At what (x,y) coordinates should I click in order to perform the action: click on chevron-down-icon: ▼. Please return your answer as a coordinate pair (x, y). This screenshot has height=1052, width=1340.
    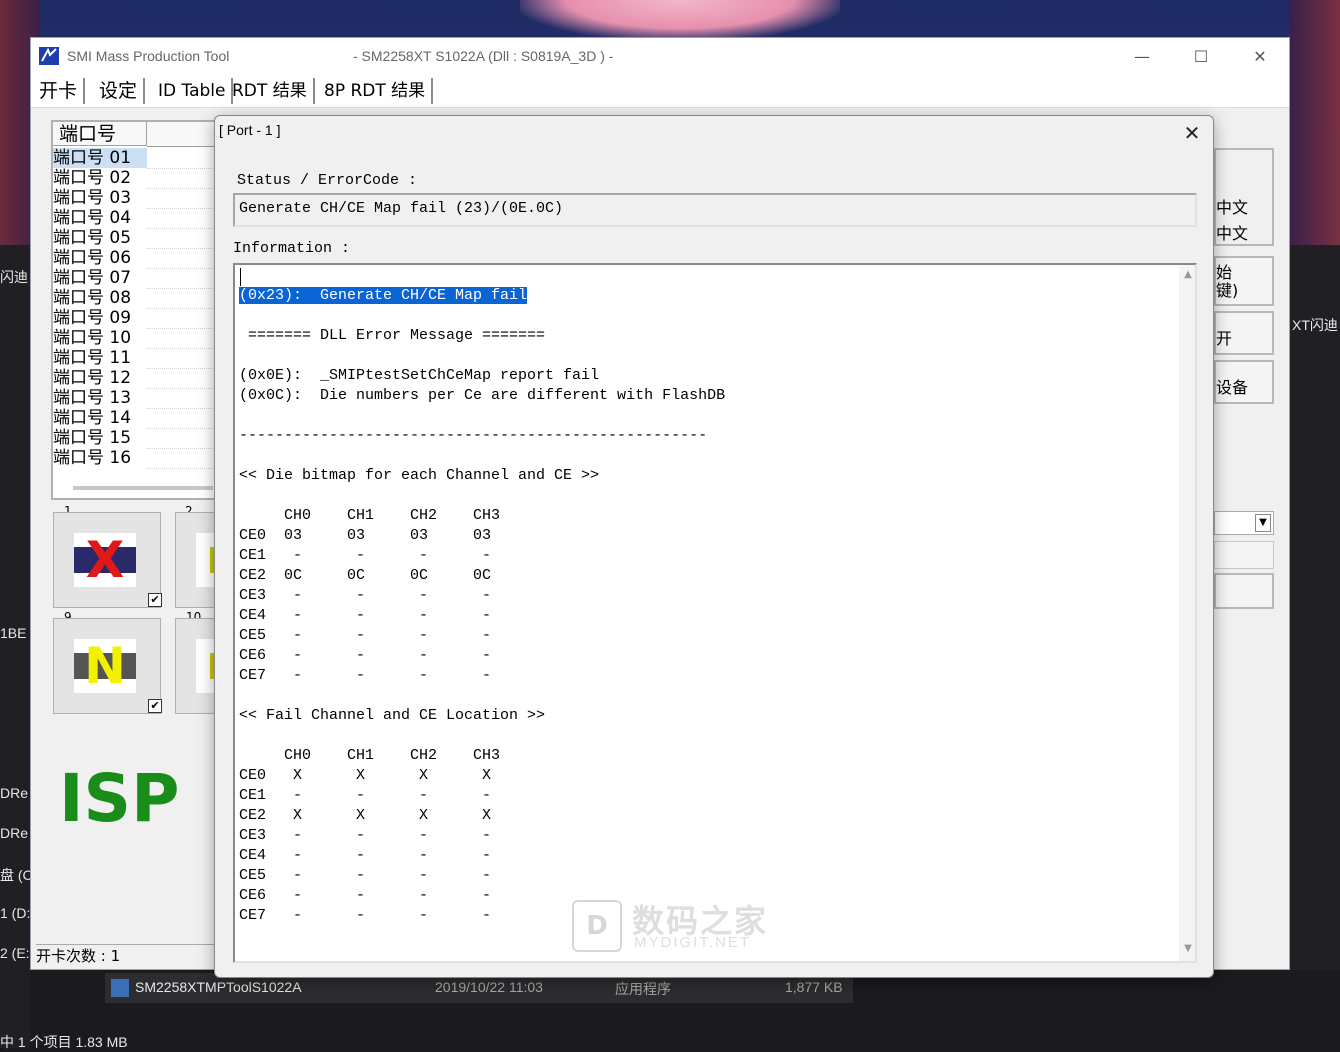
    Looking at the image, I should click on (1263, 523).